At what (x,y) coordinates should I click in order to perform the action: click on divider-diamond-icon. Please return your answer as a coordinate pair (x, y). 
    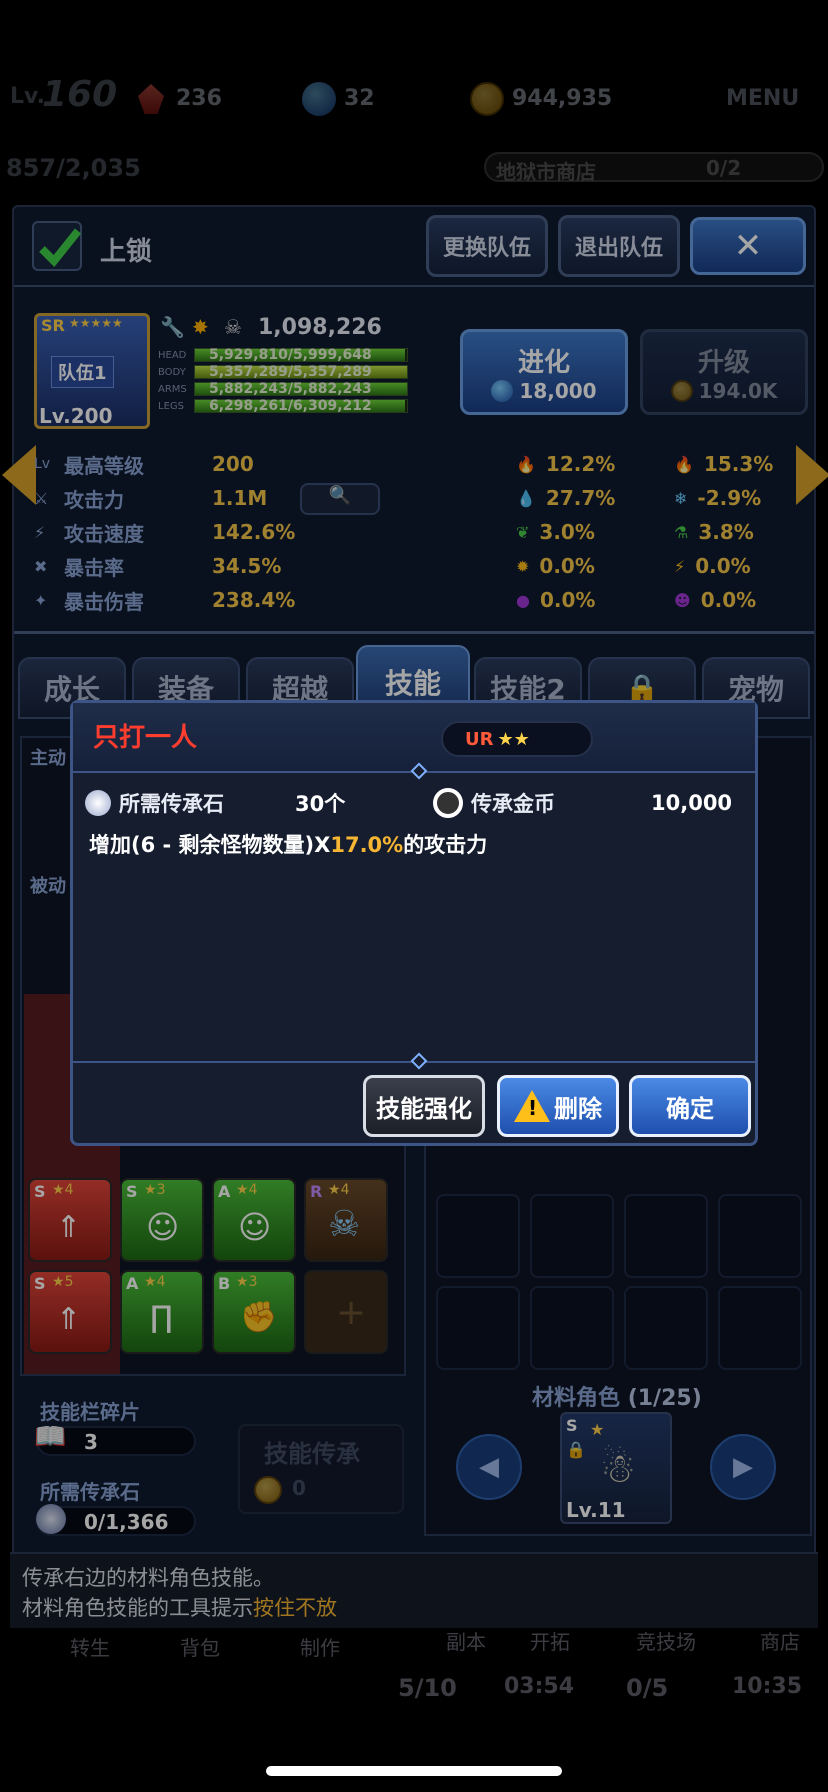
    Looking at the image, I should click on (419, 1061).